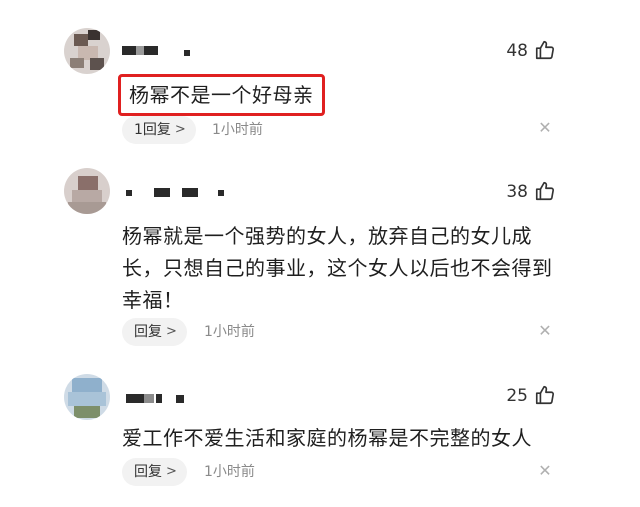 This screenshot has height=507, width=640. Describe the element at coordinates (517, 51) in the screenshot. I see `like-count: 48` at that location.